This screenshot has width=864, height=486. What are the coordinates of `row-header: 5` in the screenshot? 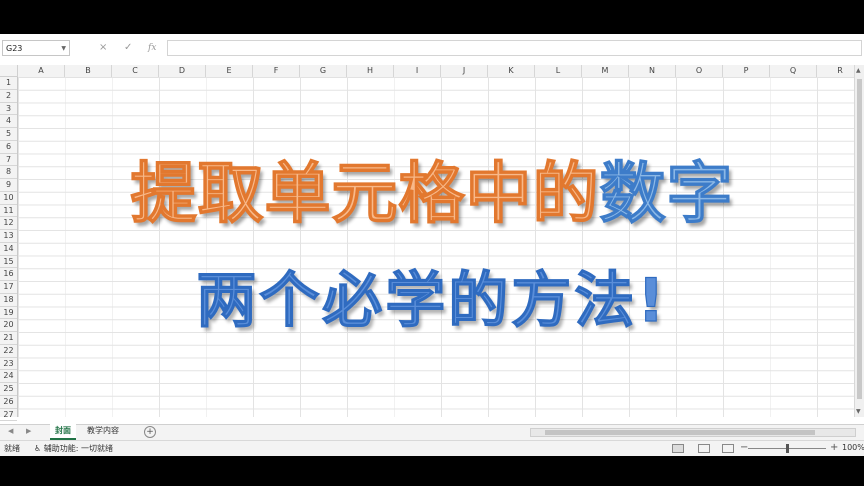 It's located at (8, 134).